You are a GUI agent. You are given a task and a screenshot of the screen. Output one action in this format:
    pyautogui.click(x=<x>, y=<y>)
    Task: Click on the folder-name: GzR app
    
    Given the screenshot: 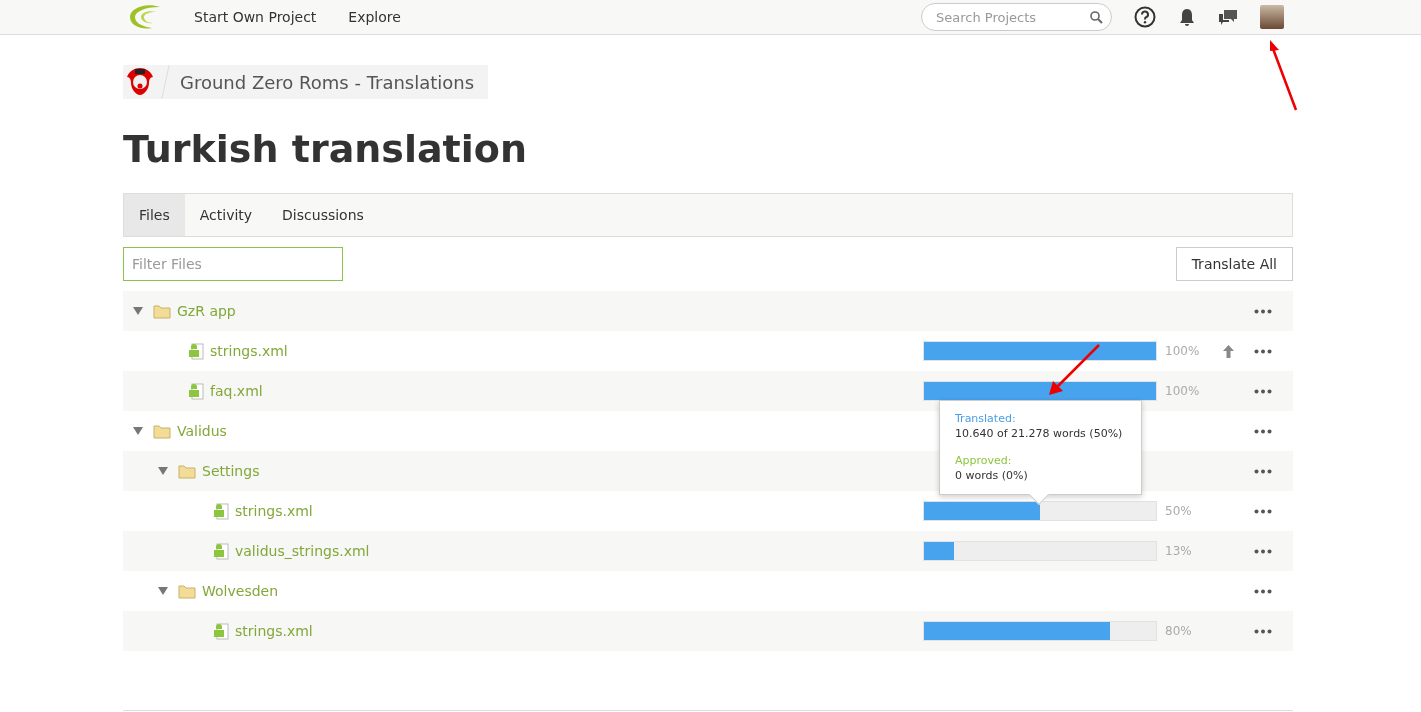 What is the action you would take?
    pyautogui.click(x=206, y=311)
    